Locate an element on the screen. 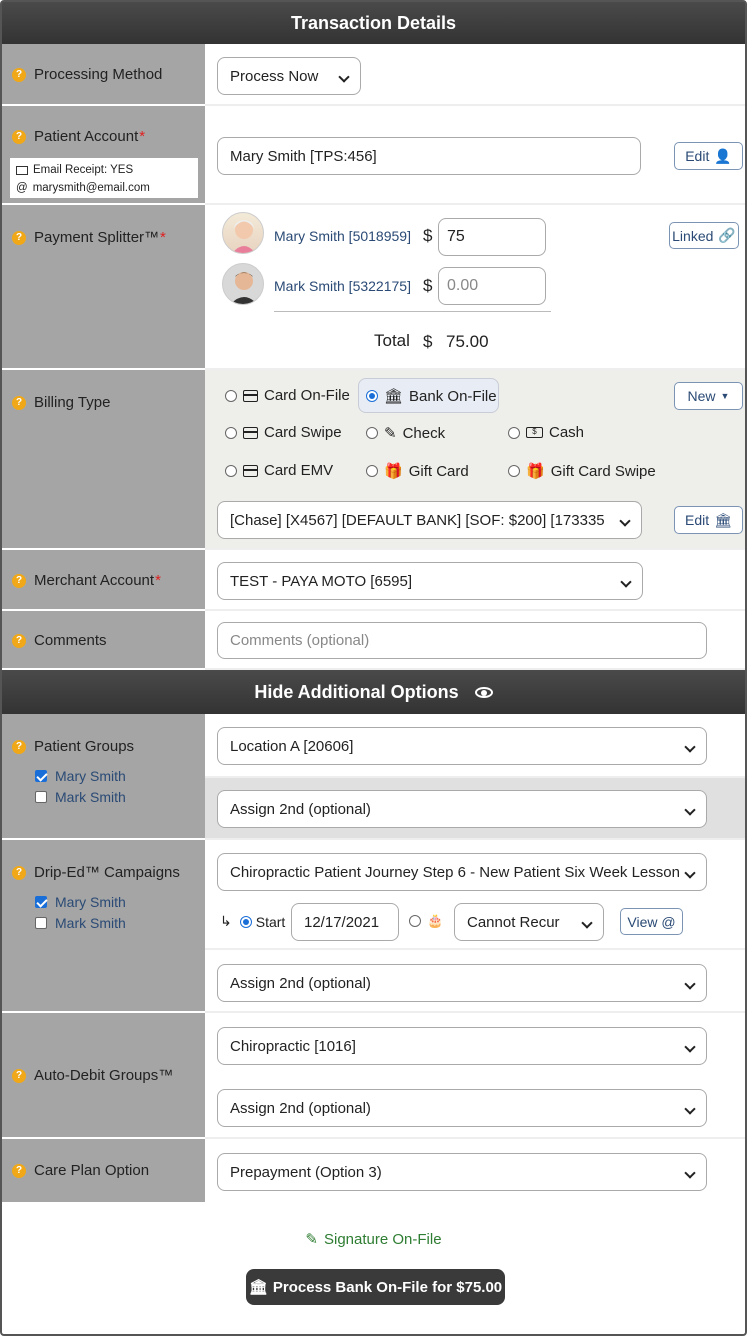  patient-group-member: Mark Smith is located at coordinates (80, 797).